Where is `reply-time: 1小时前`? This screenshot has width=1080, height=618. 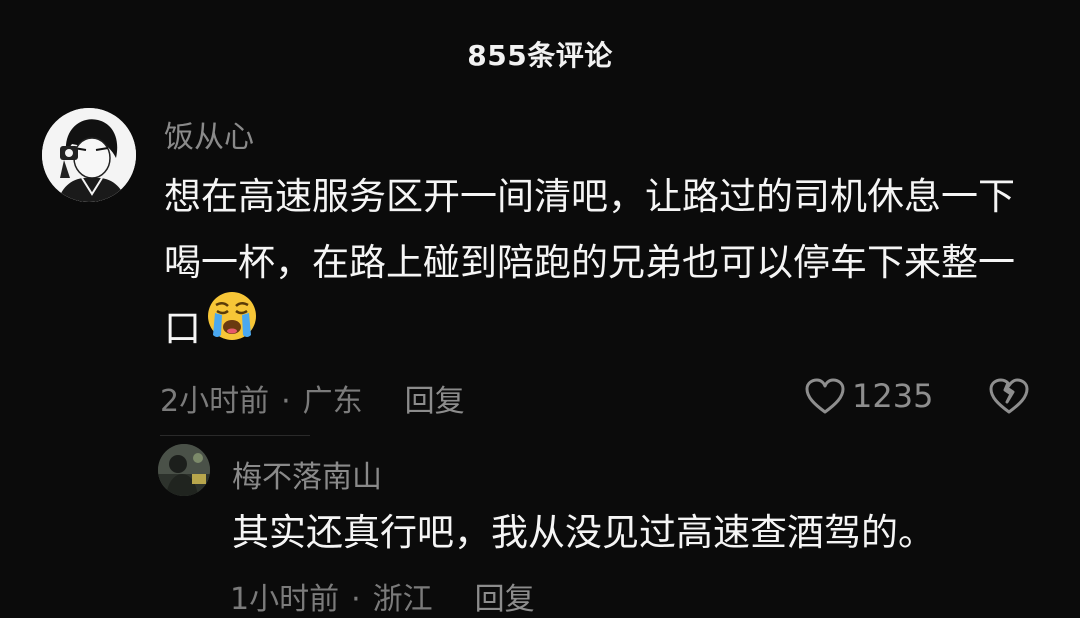 reply-time: 1小时前 is located at coordinates (285, 599).